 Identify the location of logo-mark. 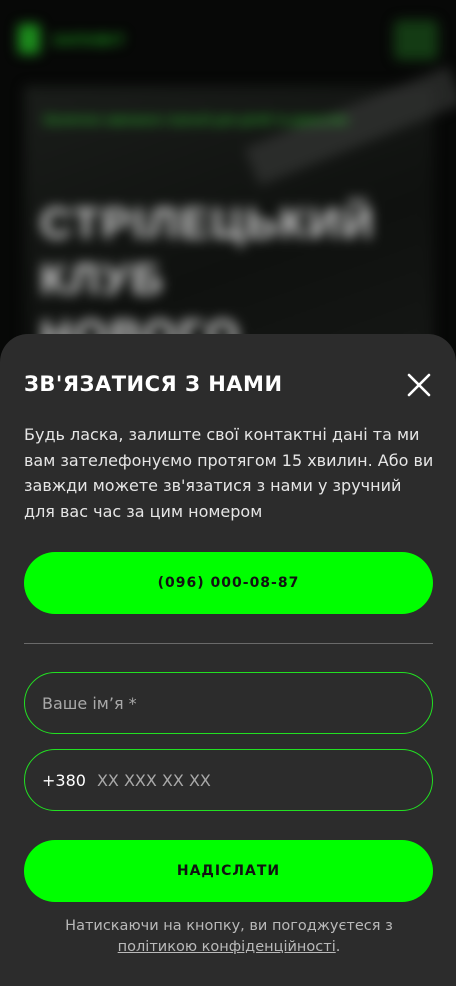
(29, 39).